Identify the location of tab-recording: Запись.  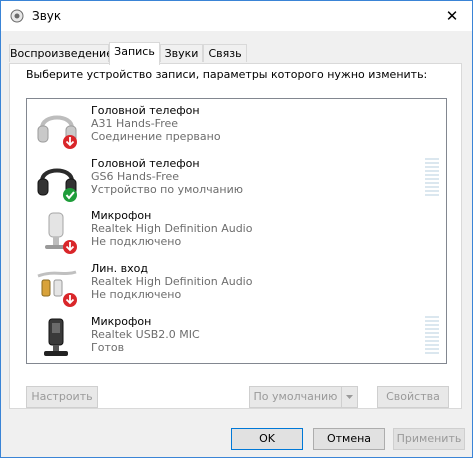
(134, 53).